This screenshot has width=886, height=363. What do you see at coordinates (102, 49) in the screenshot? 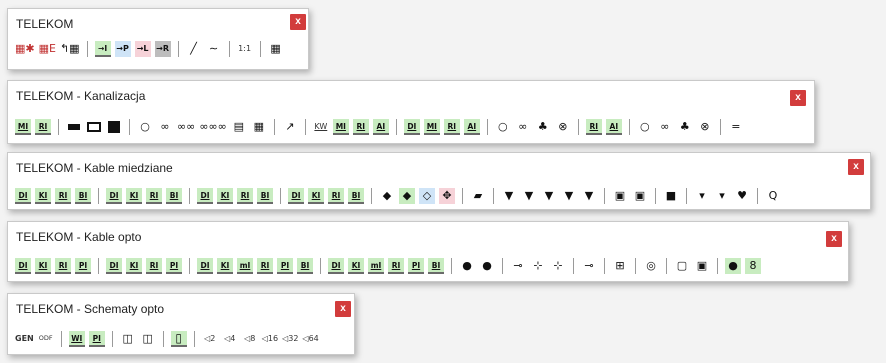
I see `insert-i-icon: →I` at bounding box center [102, 49].